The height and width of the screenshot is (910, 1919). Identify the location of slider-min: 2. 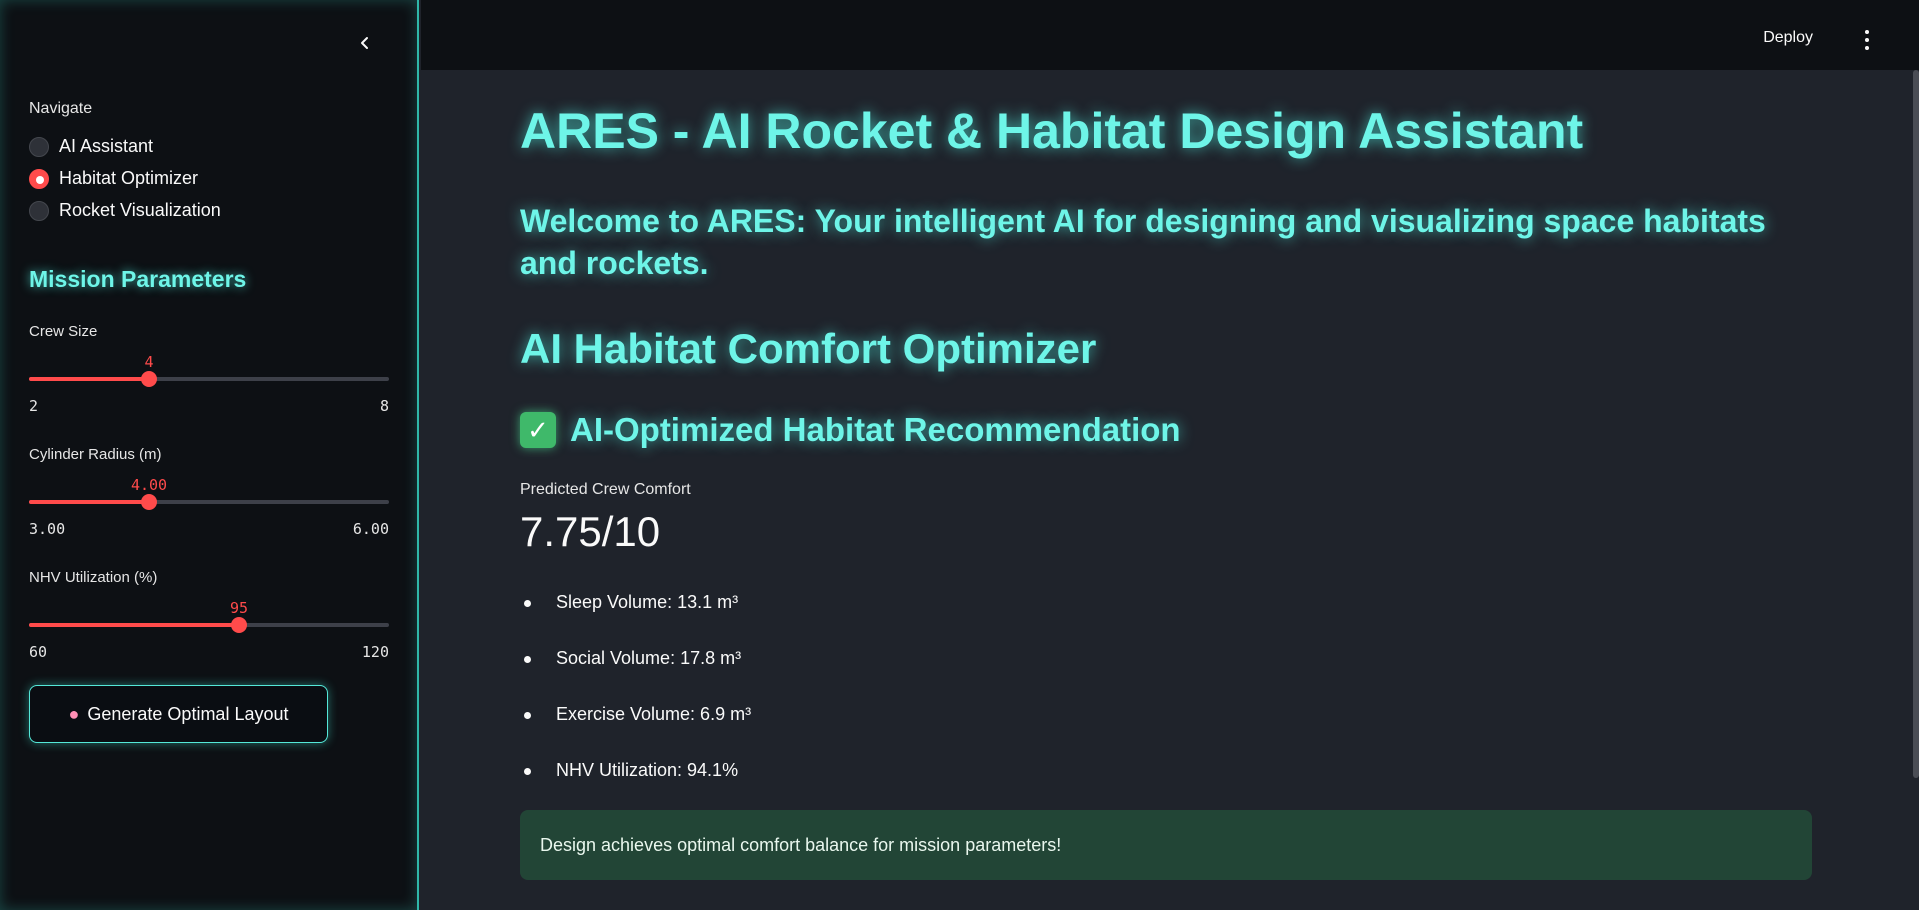
(34, 406).